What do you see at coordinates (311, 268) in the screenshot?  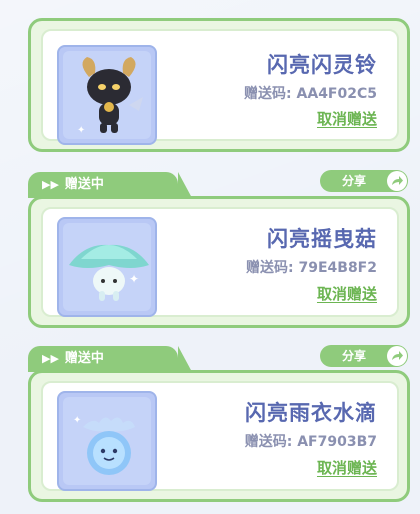 I see `gift-code: 赠送码: 79E4B8F2` at bounding box center [311, 268].